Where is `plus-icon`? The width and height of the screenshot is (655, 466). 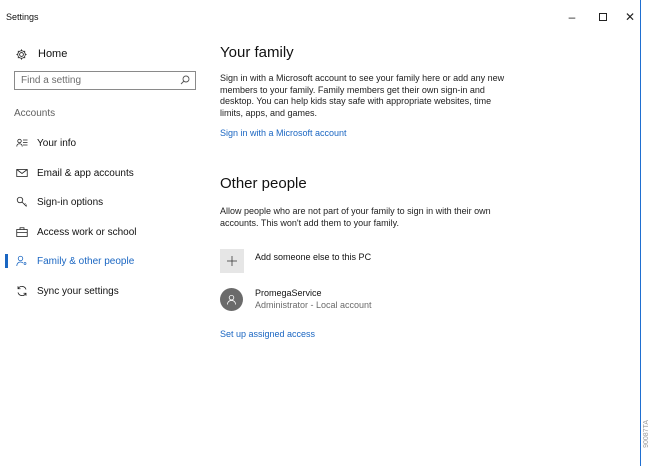
plus-icon is located at coordinates (232, 261).